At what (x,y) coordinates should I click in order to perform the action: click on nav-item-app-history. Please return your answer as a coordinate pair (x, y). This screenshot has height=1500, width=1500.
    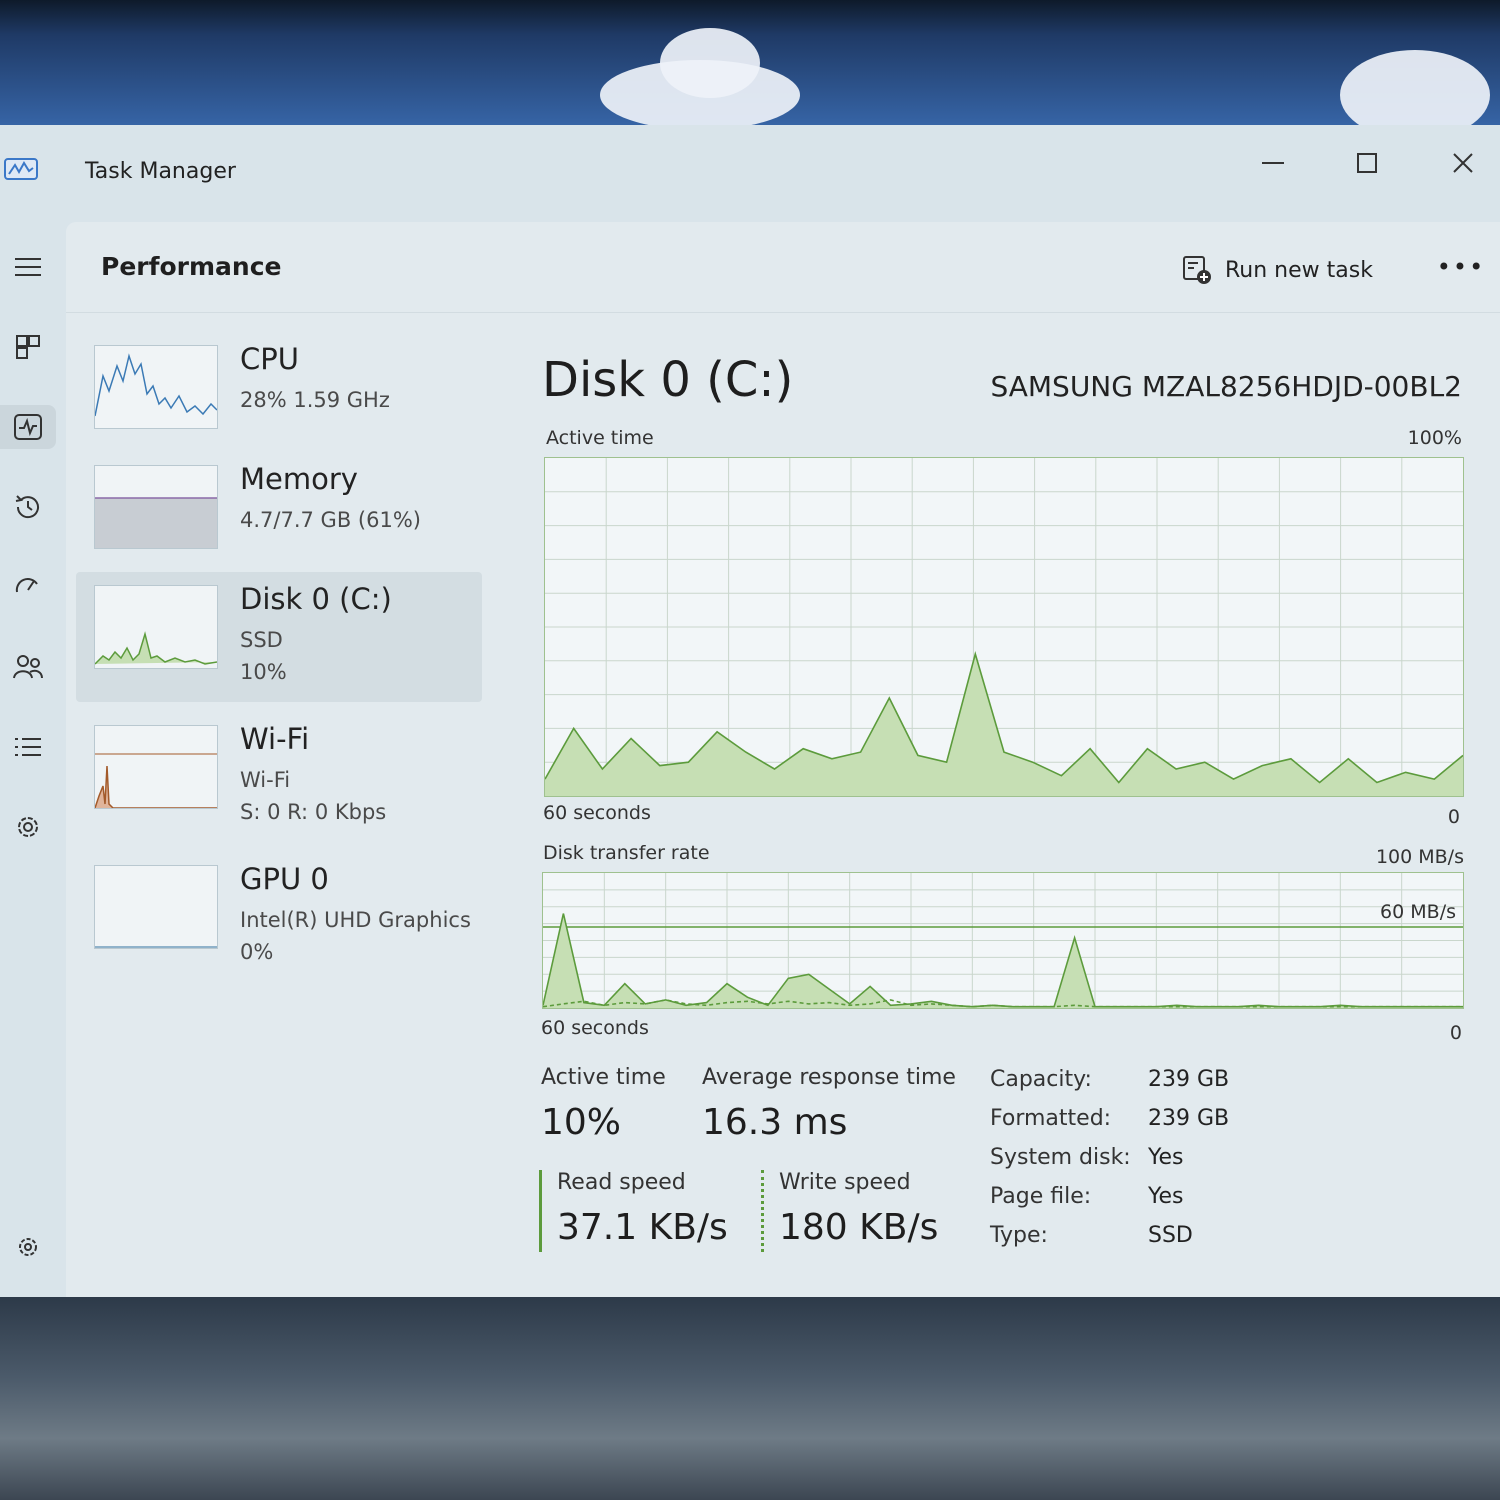
    Looking at the image, I should click on (28, 507).